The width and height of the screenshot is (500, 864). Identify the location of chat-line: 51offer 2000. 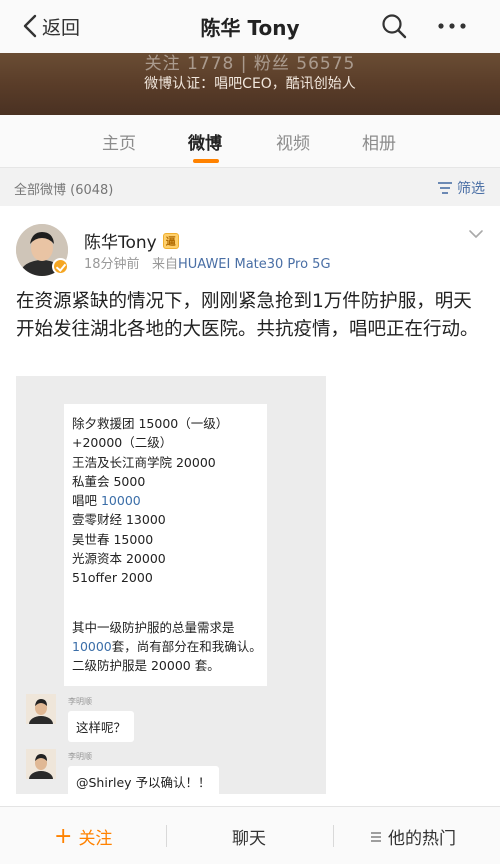
(112, 578).